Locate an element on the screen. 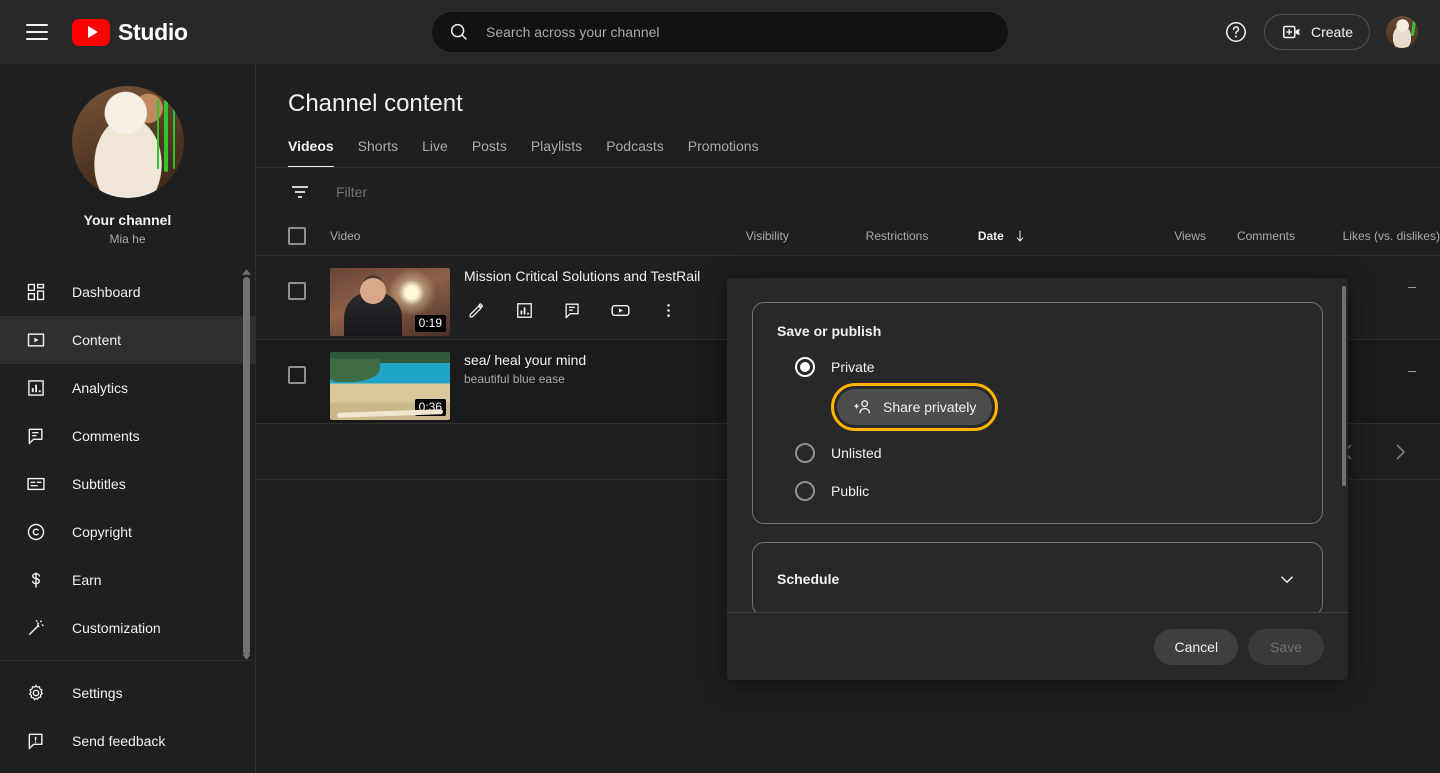 This screenshot has width=1440, height=773. create-video-icon is located at coordinates (1291, 32).